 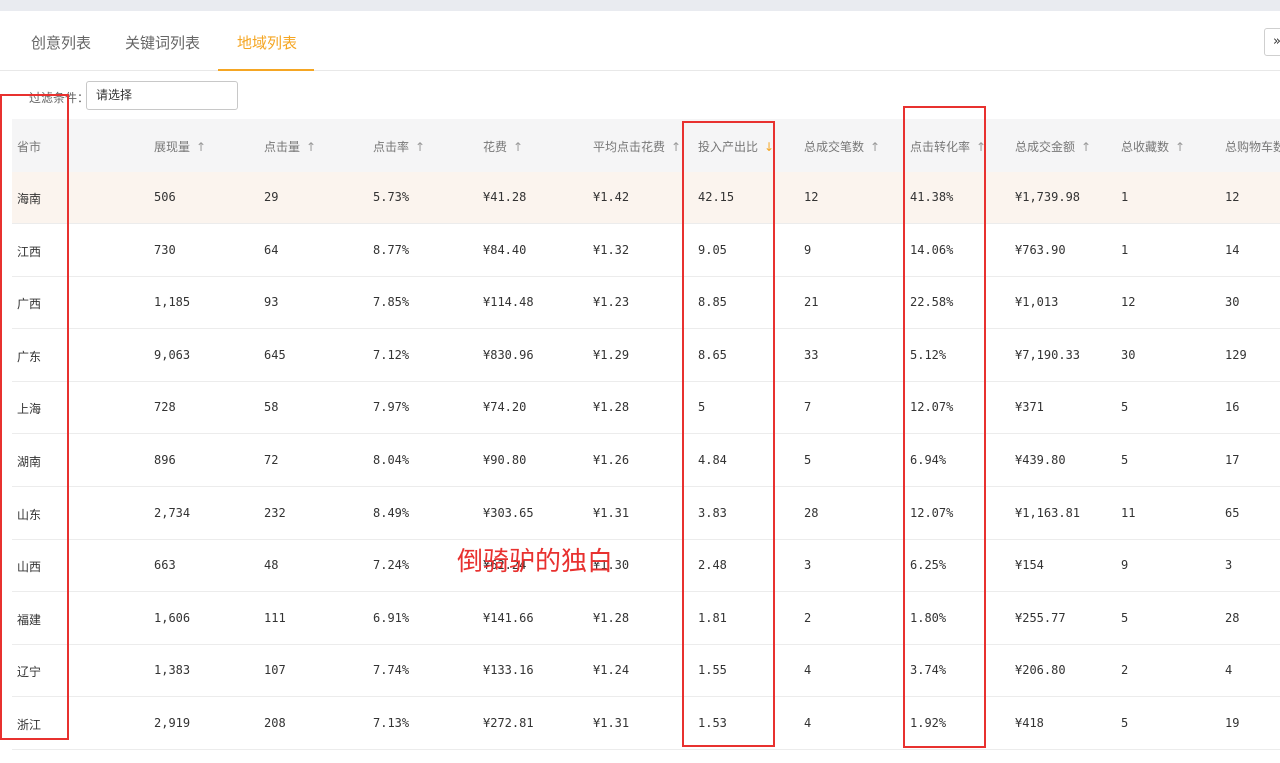 What do you see at coordinates (808, 407) in the screenshot?
I see `table-cell: 7` at bounding box center [808, 407].